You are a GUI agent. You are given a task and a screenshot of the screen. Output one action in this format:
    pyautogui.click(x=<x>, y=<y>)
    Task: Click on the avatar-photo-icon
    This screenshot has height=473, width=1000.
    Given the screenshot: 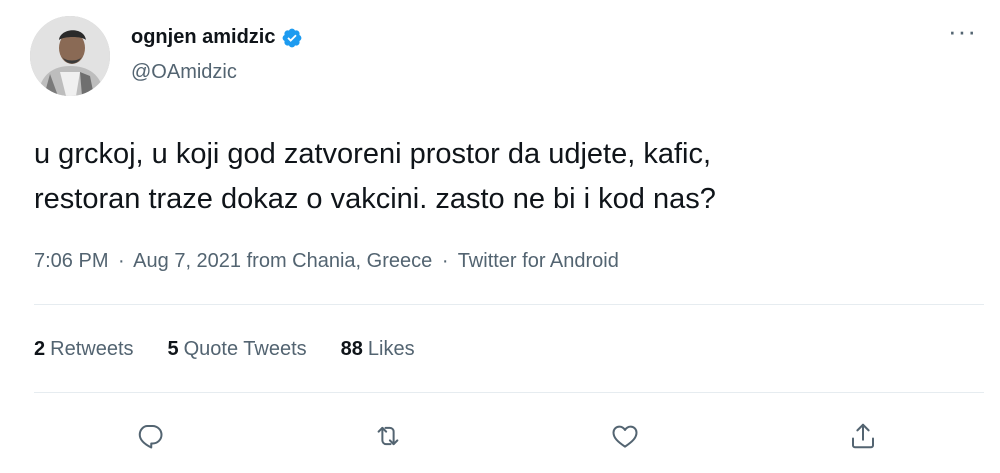 What is the action you would take?
    pyautogui.click(x=70, y=56)
    